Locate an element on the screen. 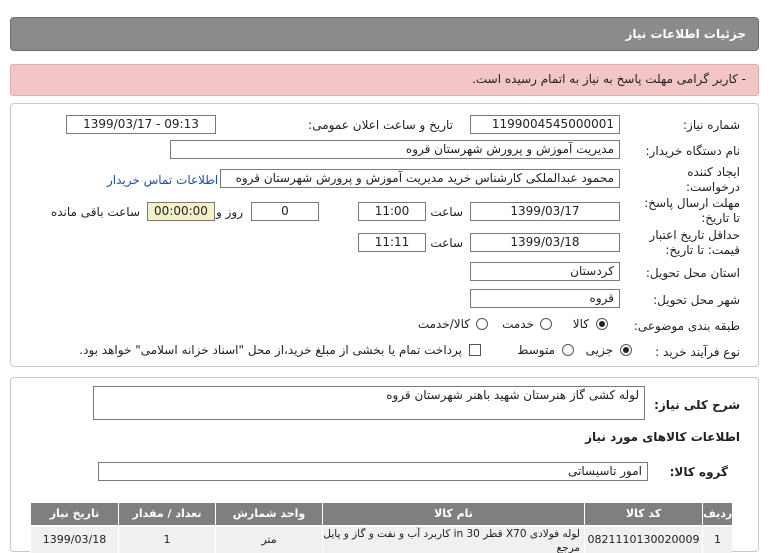 The height and width of the screenshot is (553, 770). city-label: شهر محل تحویل: is located at coordinates (696, 300).